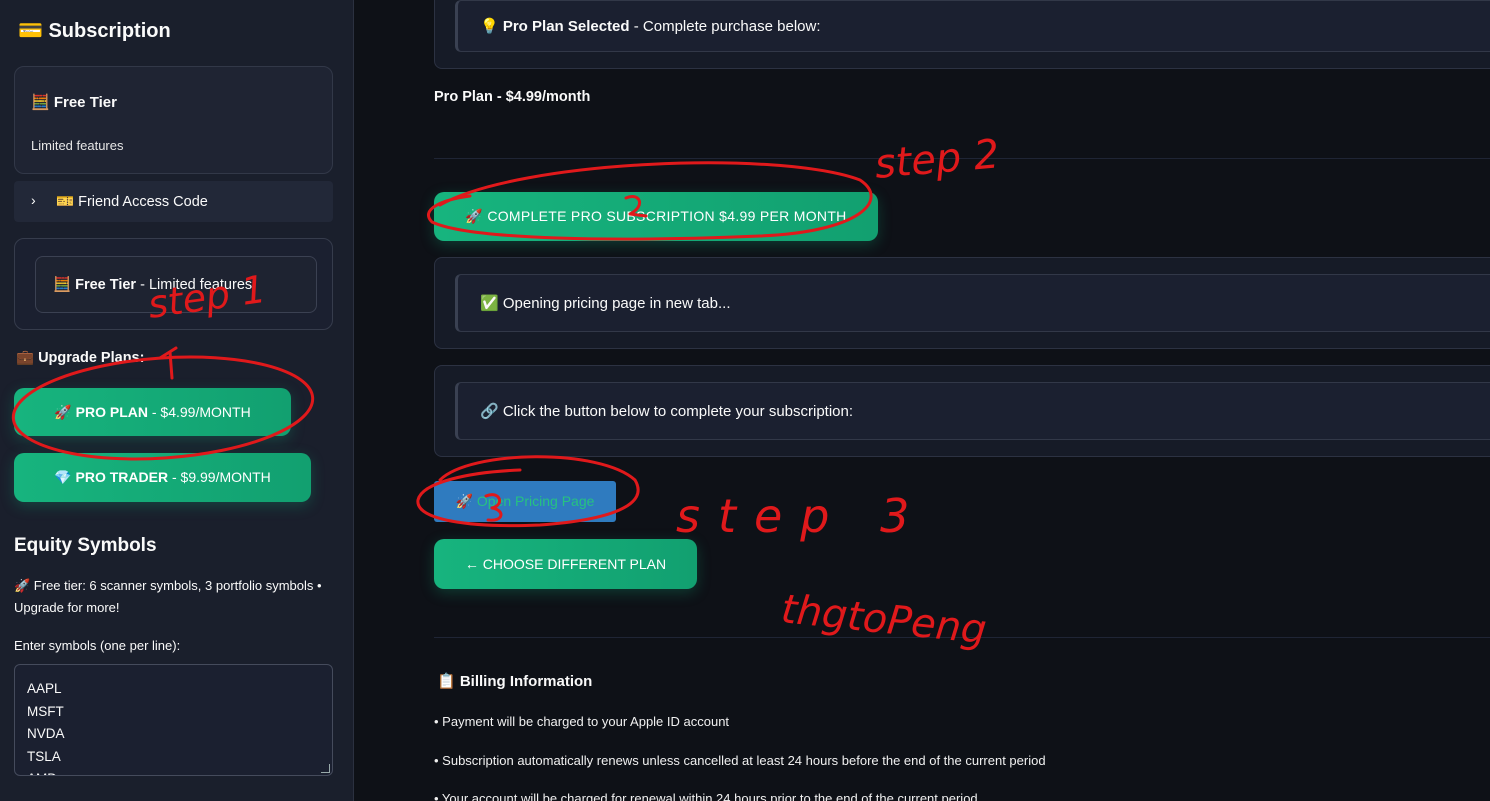 This screenshot has height=801, width=1490. Describe the element at coordinates (94, 31) in the screenshot. I see `sidebar-title: 💳 Subscription` at that location.